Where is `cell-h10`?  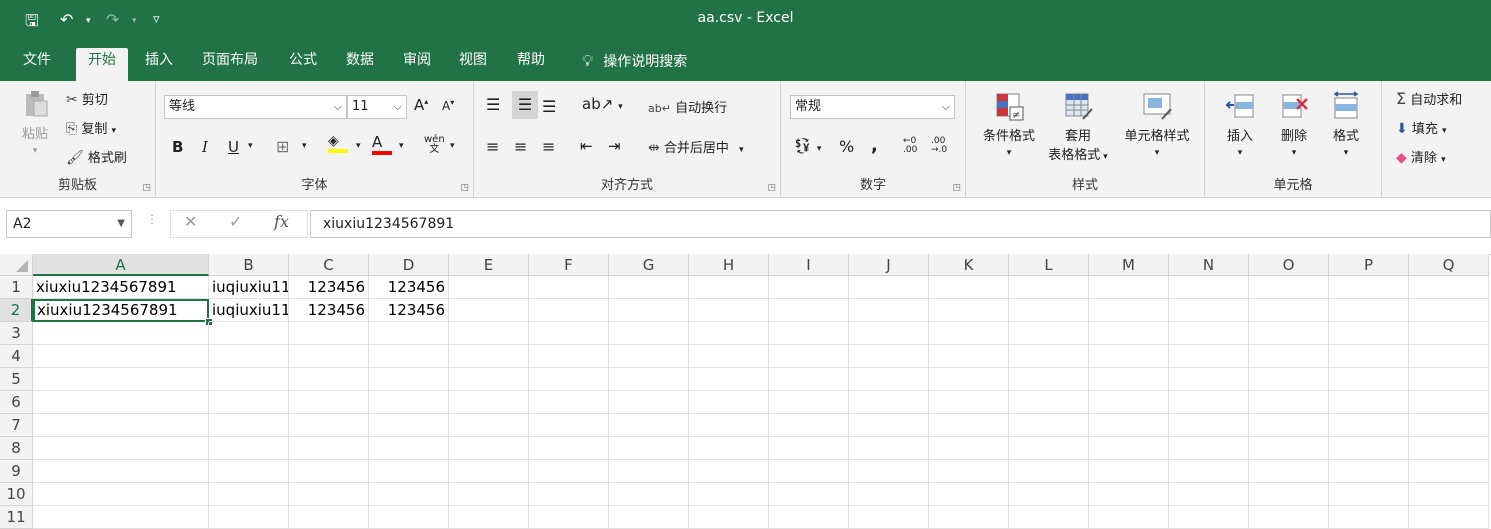 cell-h10 is located at coordinates (729, 494).